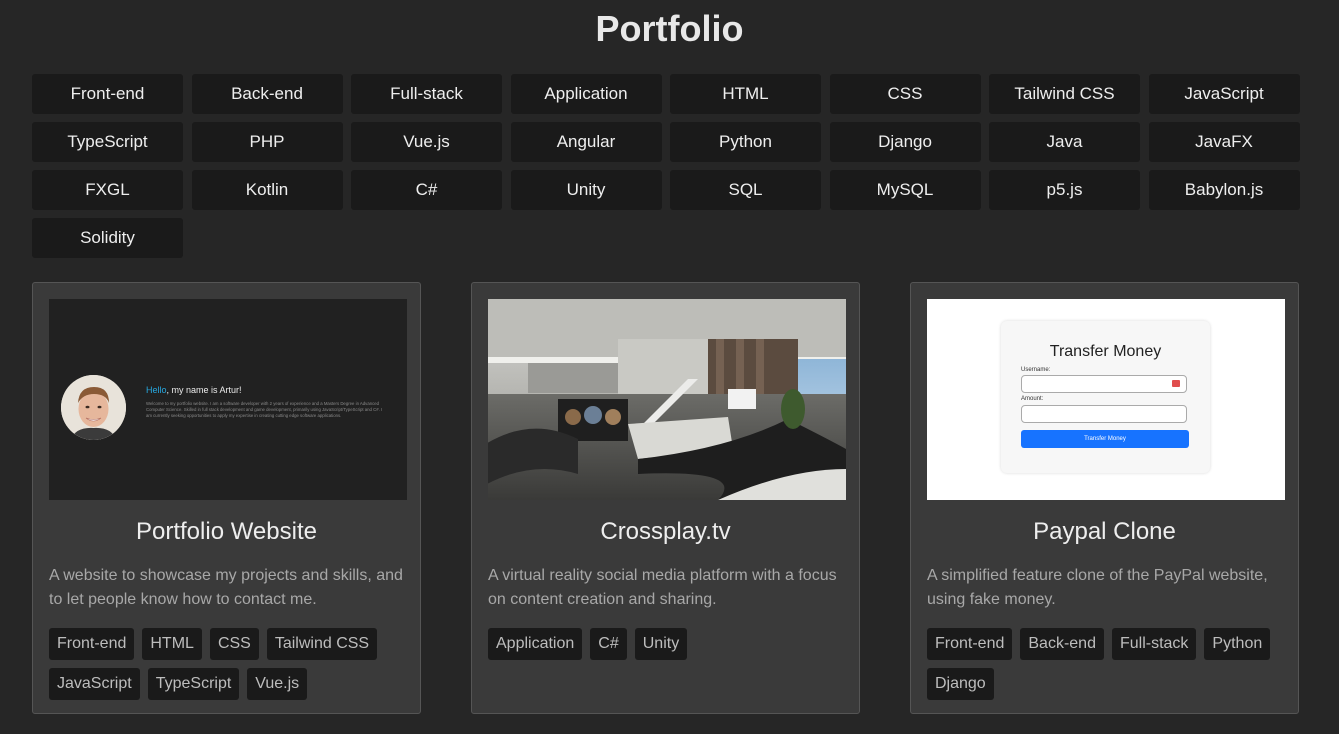 This screenshot has height=734, width=1339. What do you see at coordinates (234, 644) in the screenshot?
I see `project-tag: CSS` at bounding box center [234, 644].